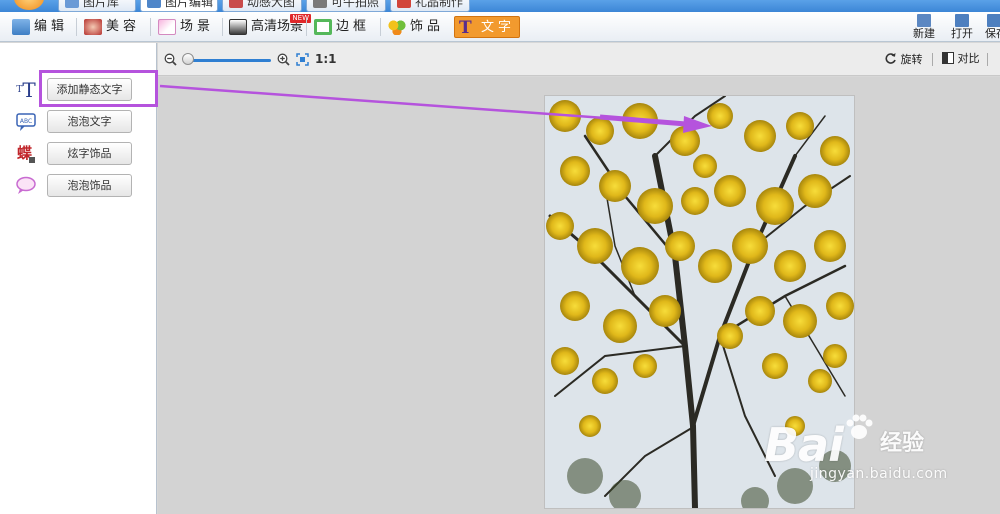 The image size is (1000, 514). I want to click on paw-icon, so click(859, 427).